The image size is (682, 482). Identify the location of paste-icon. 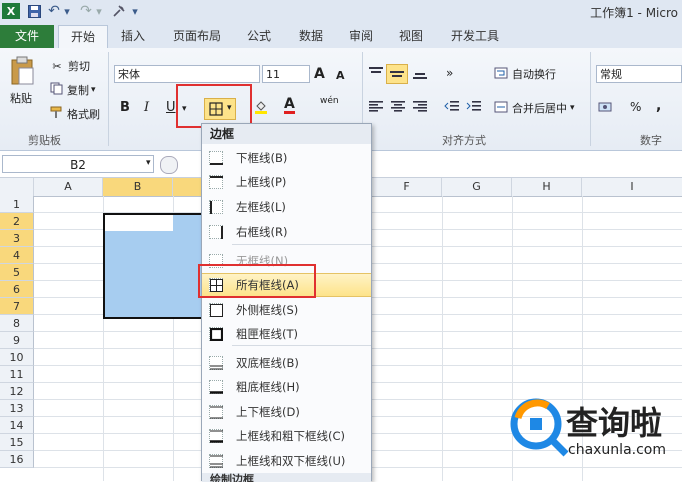
(23, 71).